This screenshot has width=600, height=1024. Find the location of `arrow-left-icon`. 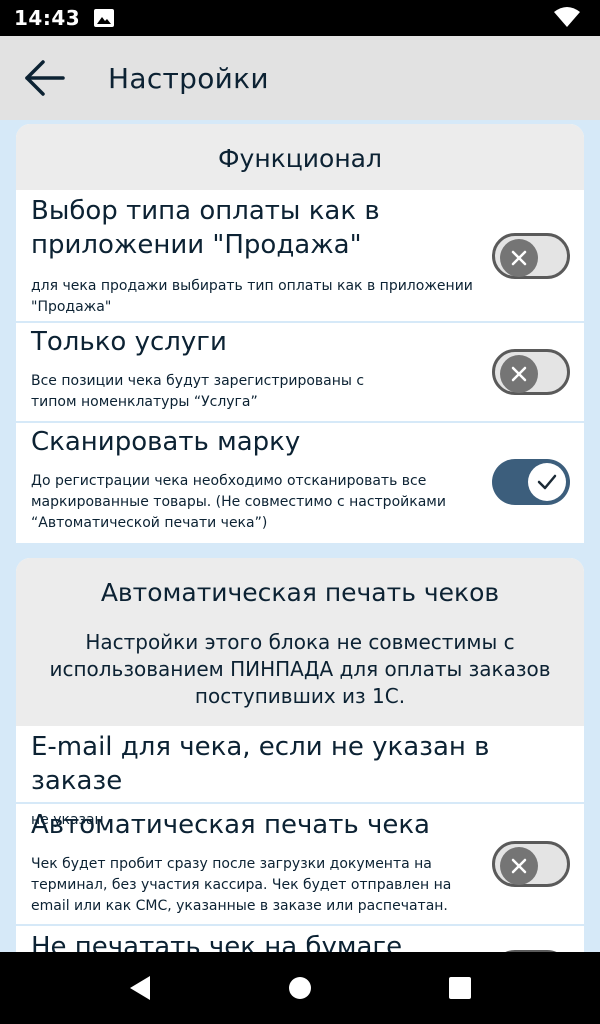

arrow-left-icon is located at coordinates (45, 78).